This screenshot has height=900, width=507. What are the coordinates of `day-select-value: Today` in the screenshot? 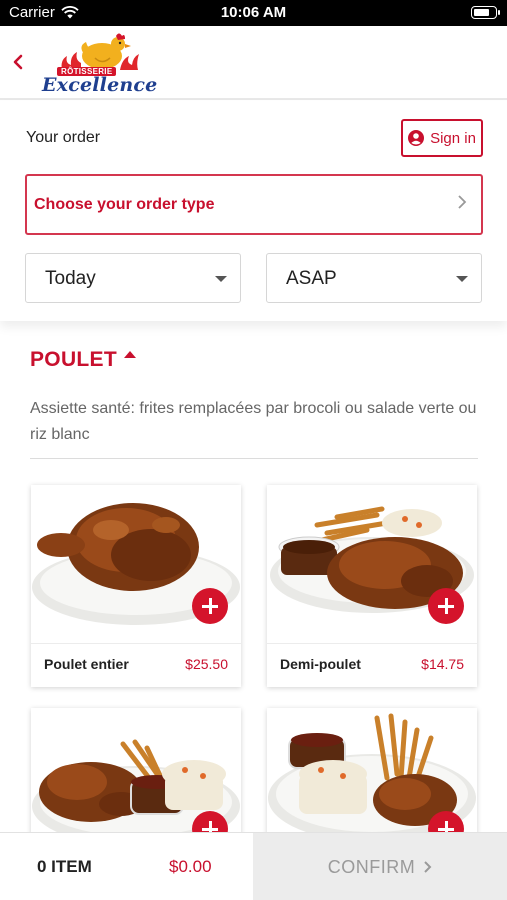 It's located at (70, 278).